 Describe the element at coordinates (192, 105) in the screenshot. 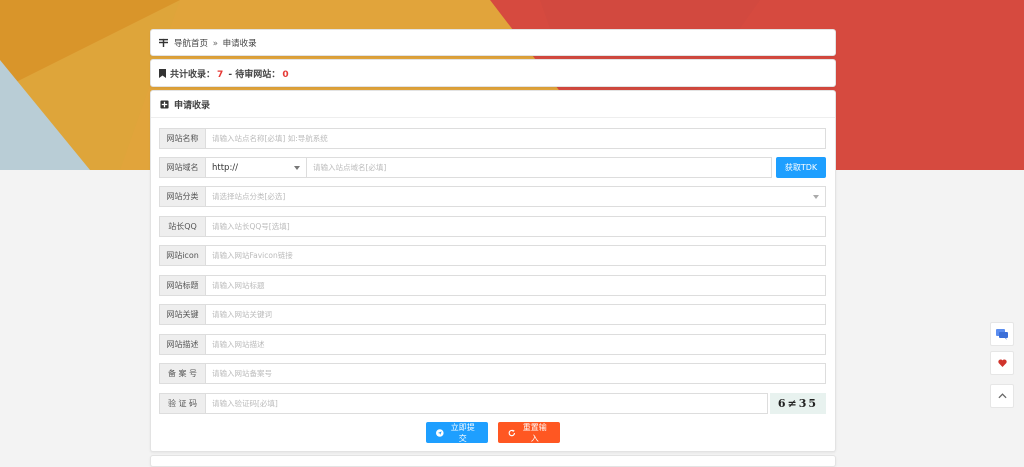

I see `form-title: 申请收录` at that location.